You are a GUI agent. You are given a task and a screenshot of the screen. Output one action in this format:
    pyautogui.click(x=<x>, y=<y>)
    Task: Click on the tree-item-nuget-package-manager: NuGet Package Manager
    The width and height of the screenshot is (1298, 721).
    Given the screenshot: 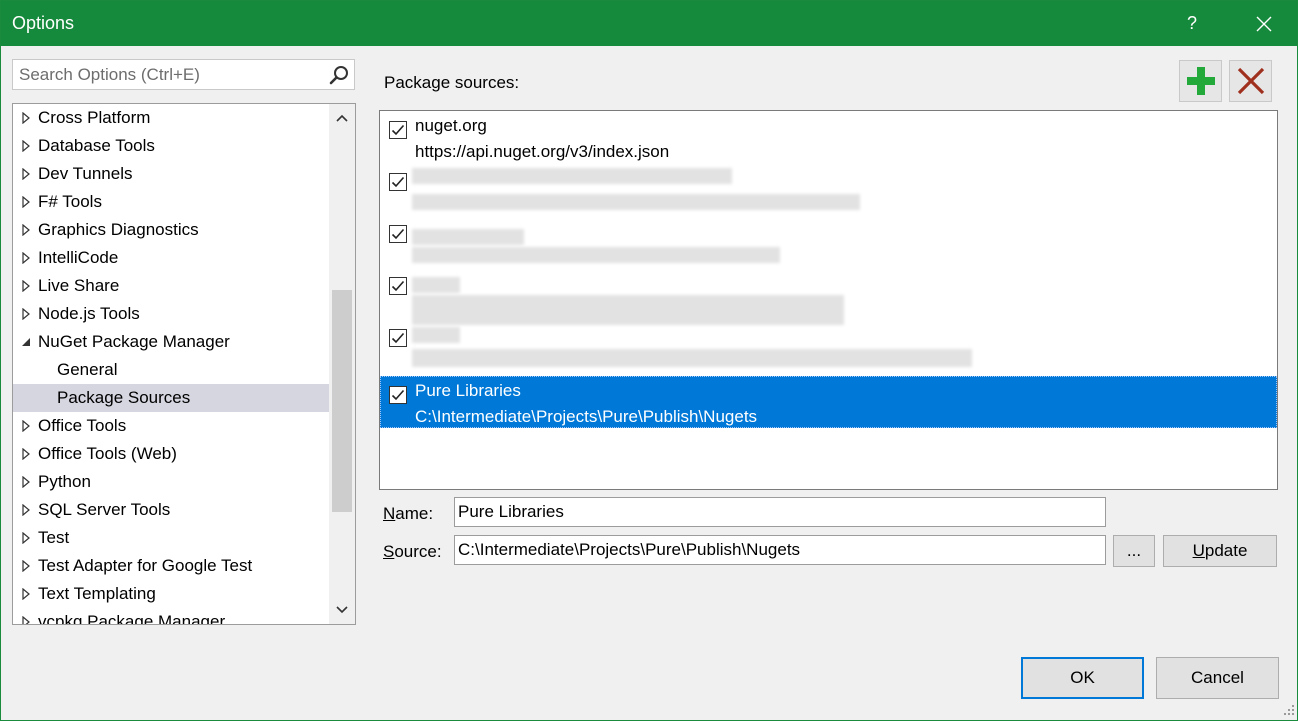 What is the action you would take?
    pyautogui.click(x=171, y=342)
    